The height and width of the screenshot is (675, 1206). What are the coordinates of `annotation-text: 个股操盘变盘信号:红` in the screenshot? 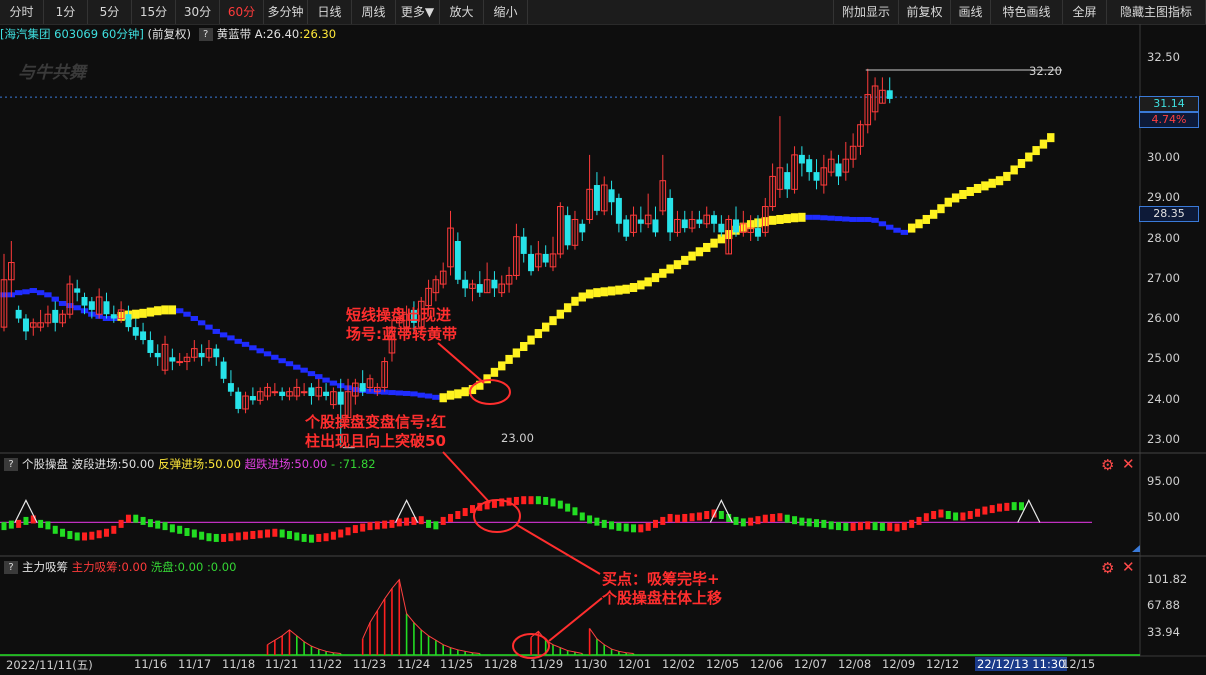 It's located at (375, 422).